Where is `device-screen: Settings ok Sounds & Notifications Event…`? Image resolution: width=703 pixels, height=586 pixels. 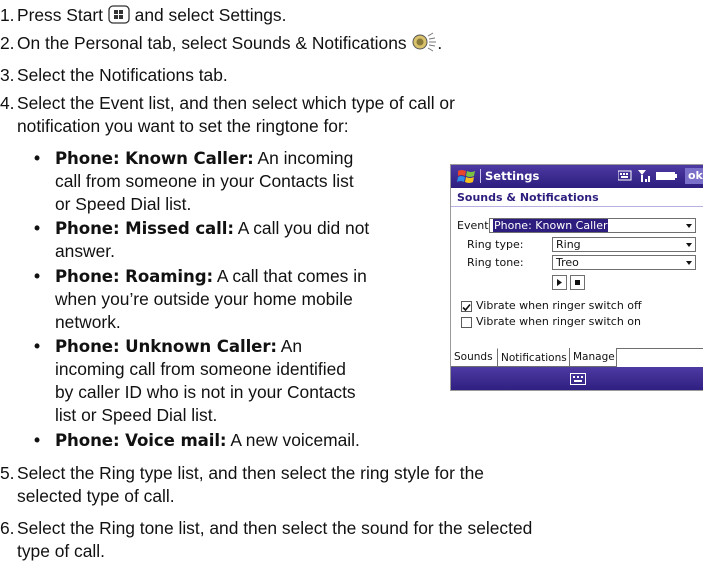 device-screen: Settings ok Sounds & Notifications Event… is located at coordinates (576, 277).